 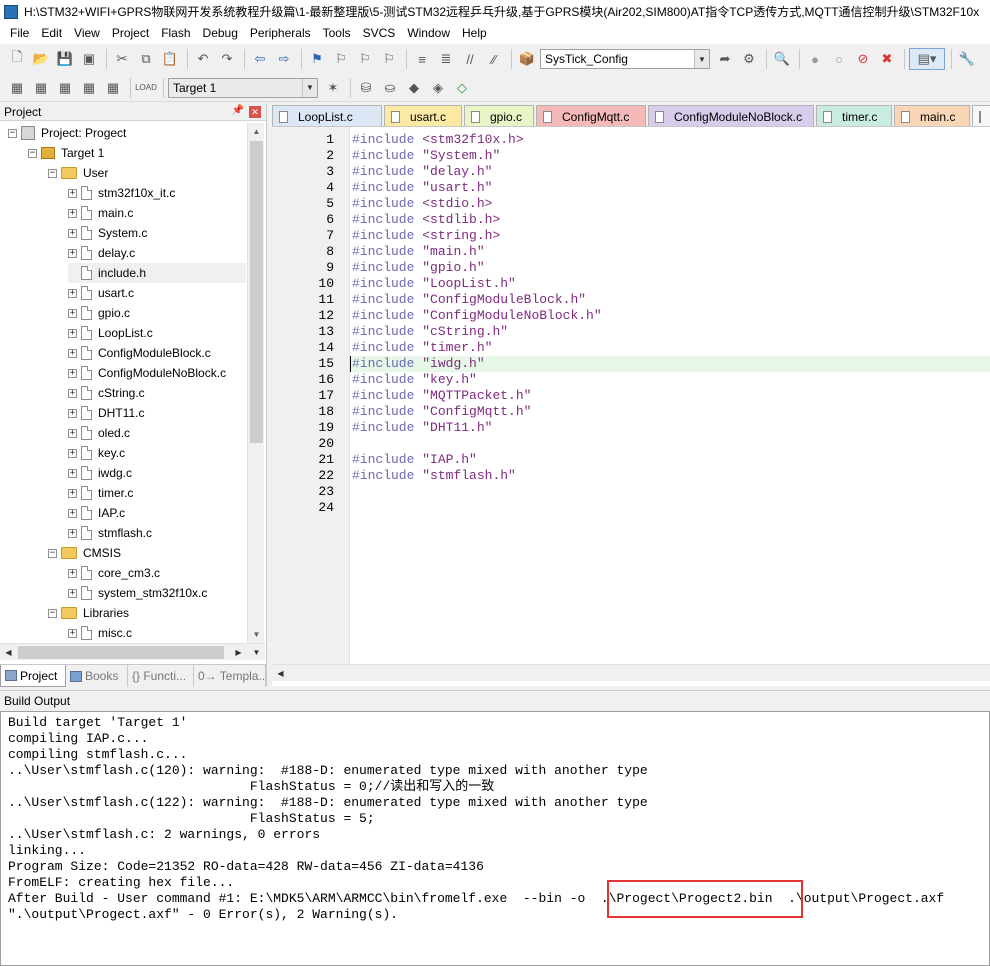 I want to click on tab-main-c: main.c, so click(x=932, y=115).